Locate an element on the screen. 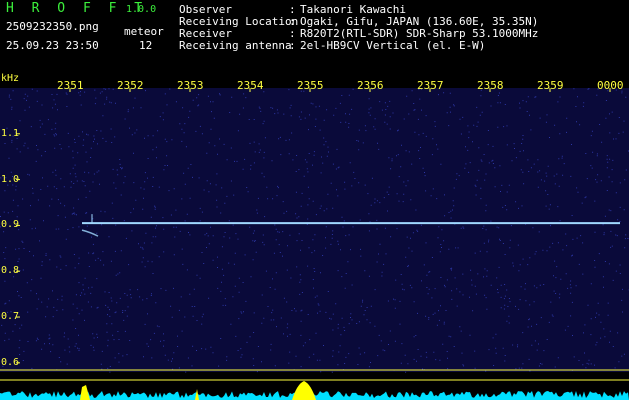 The width and height of the screenshot is (629, 400). y-tick-label: 1.1 is located at coordinates (10, 133).